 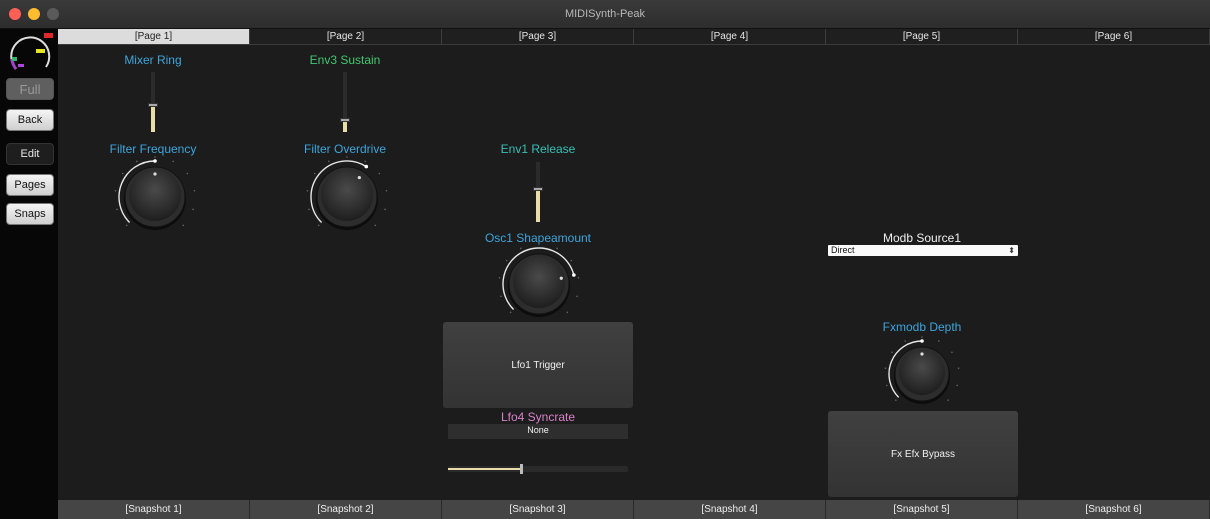 I want to click on fxmodb-depth-knob, so click(x=922, y=374).